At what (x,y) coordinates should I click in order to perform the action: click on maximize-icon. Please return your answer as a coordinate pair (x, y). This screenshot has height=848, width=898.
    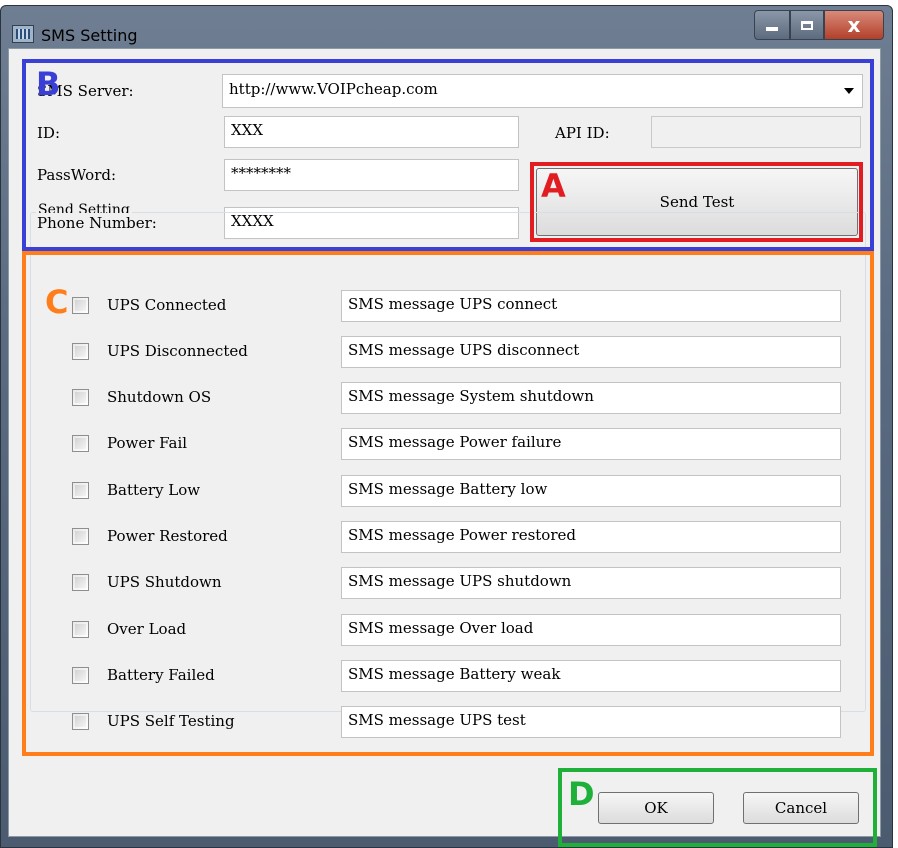
    Looking at the image, I should click on (807, 25).